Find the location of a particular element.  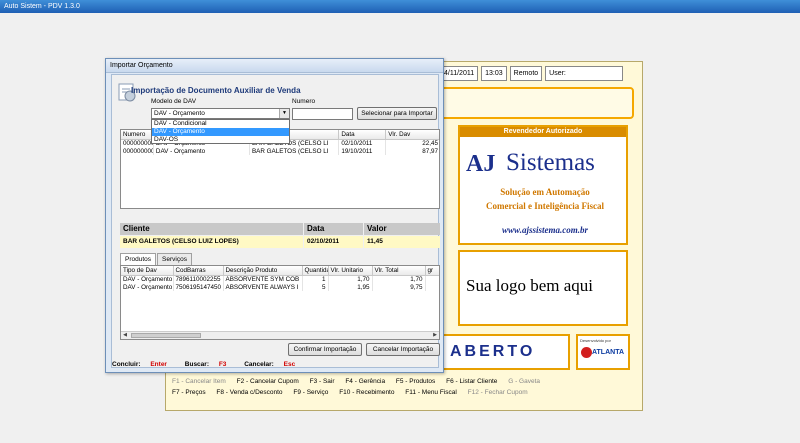

item-col-descricao: Descrição Produto is located at coordinates (263, 271).